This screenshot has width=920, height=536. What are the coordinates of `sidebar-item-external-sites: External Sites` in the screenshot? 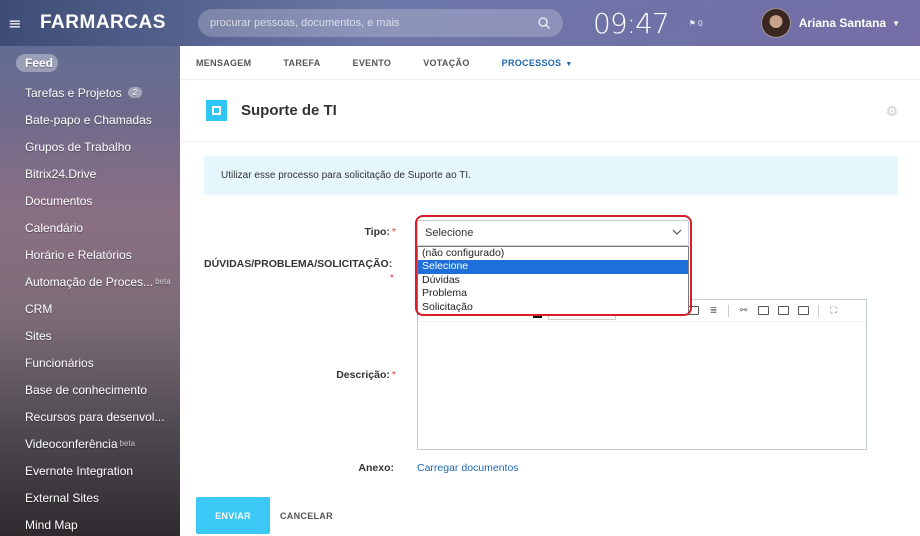 It's located at (90, 497).